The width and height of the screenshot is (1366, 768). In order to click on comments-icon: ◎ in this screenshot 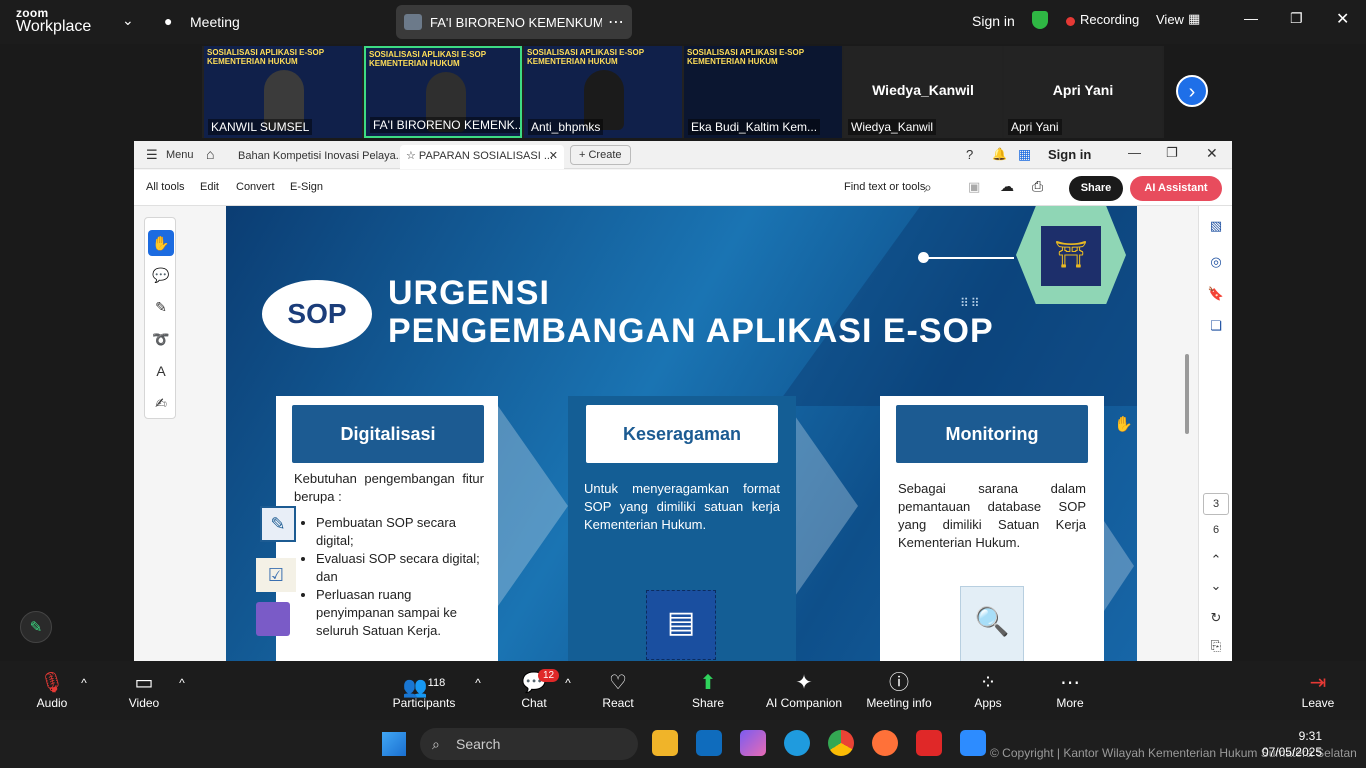, I will do `click(1216, 263)`.